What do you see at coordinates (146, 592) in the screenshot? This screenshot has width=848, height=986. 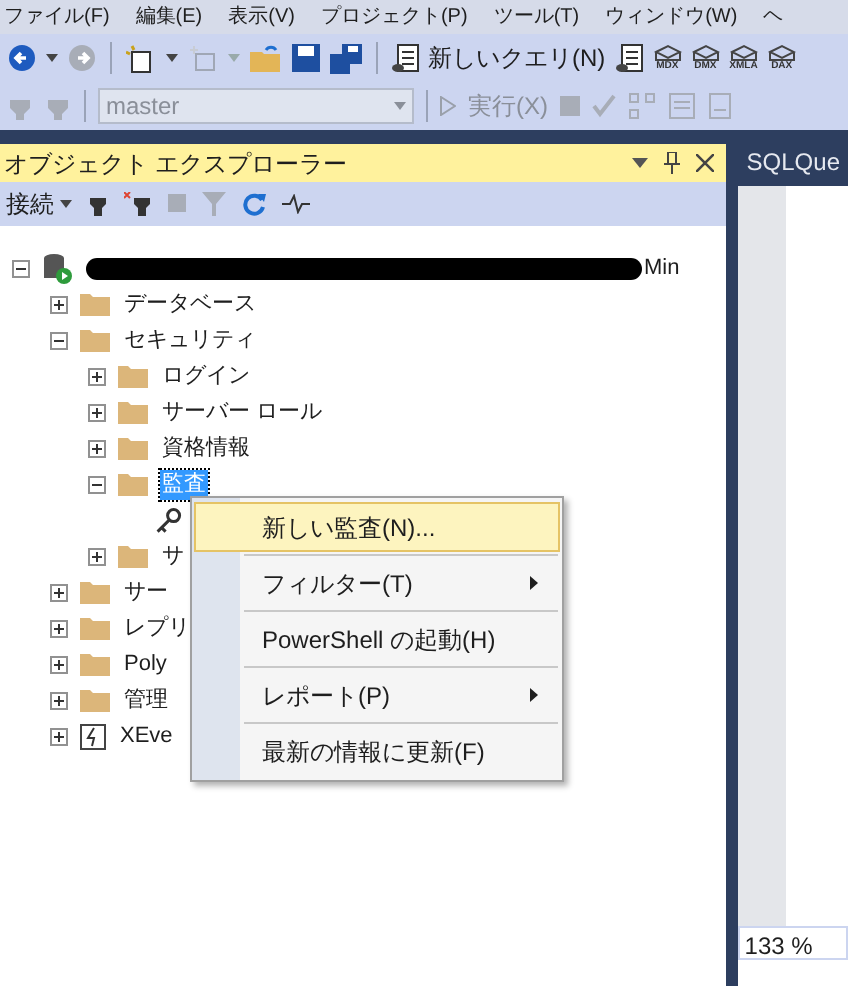 I see `tree-item: サー` at bounding box center [146, 592].